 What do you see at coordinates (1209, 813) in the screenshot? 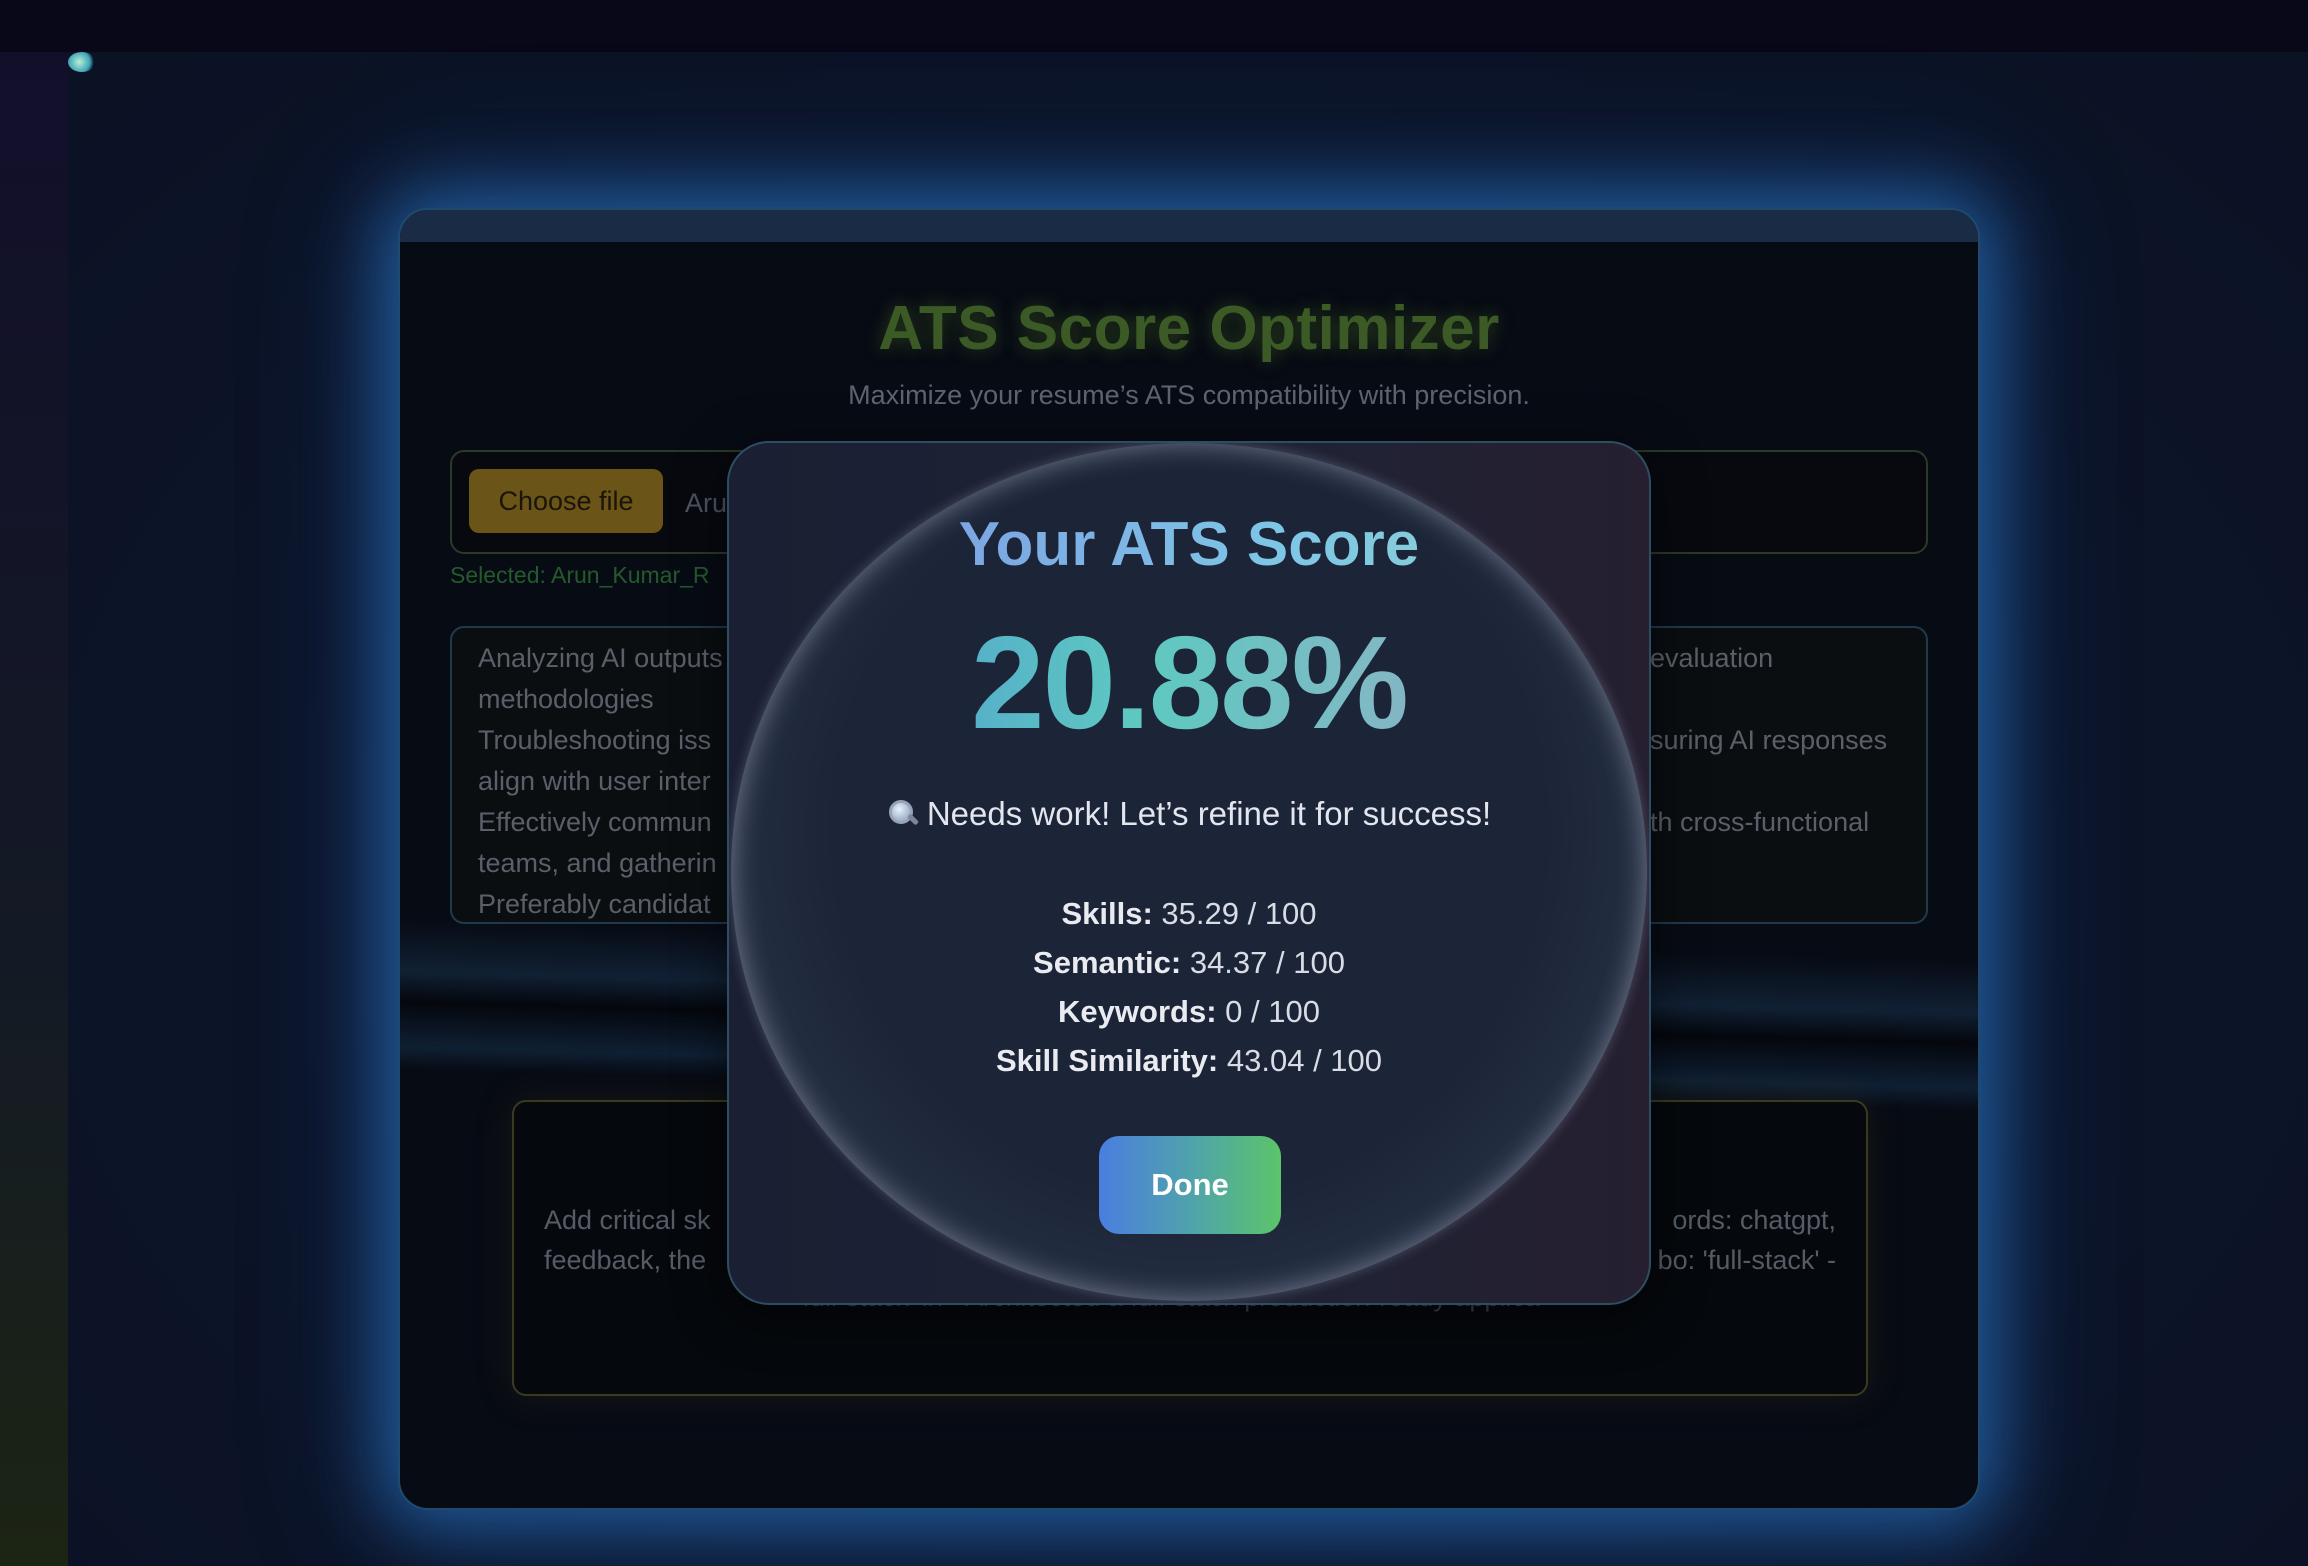
I see `verdict-text: Needs work! Let’s refine it for success!` at bounding box center [1209, 813].